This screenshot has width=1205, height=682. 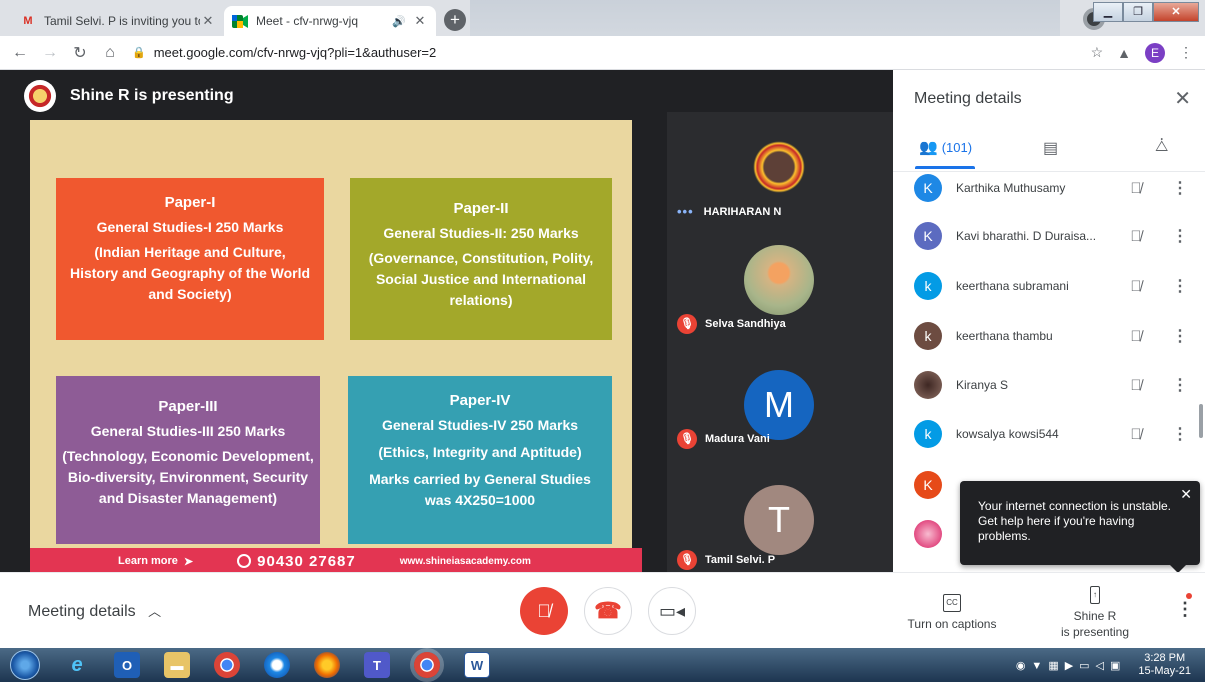 What do you see at coordinates (399, 21) in the screenshot?
I see `speaker-icon: 🔊` at bounding box center [399, 21].